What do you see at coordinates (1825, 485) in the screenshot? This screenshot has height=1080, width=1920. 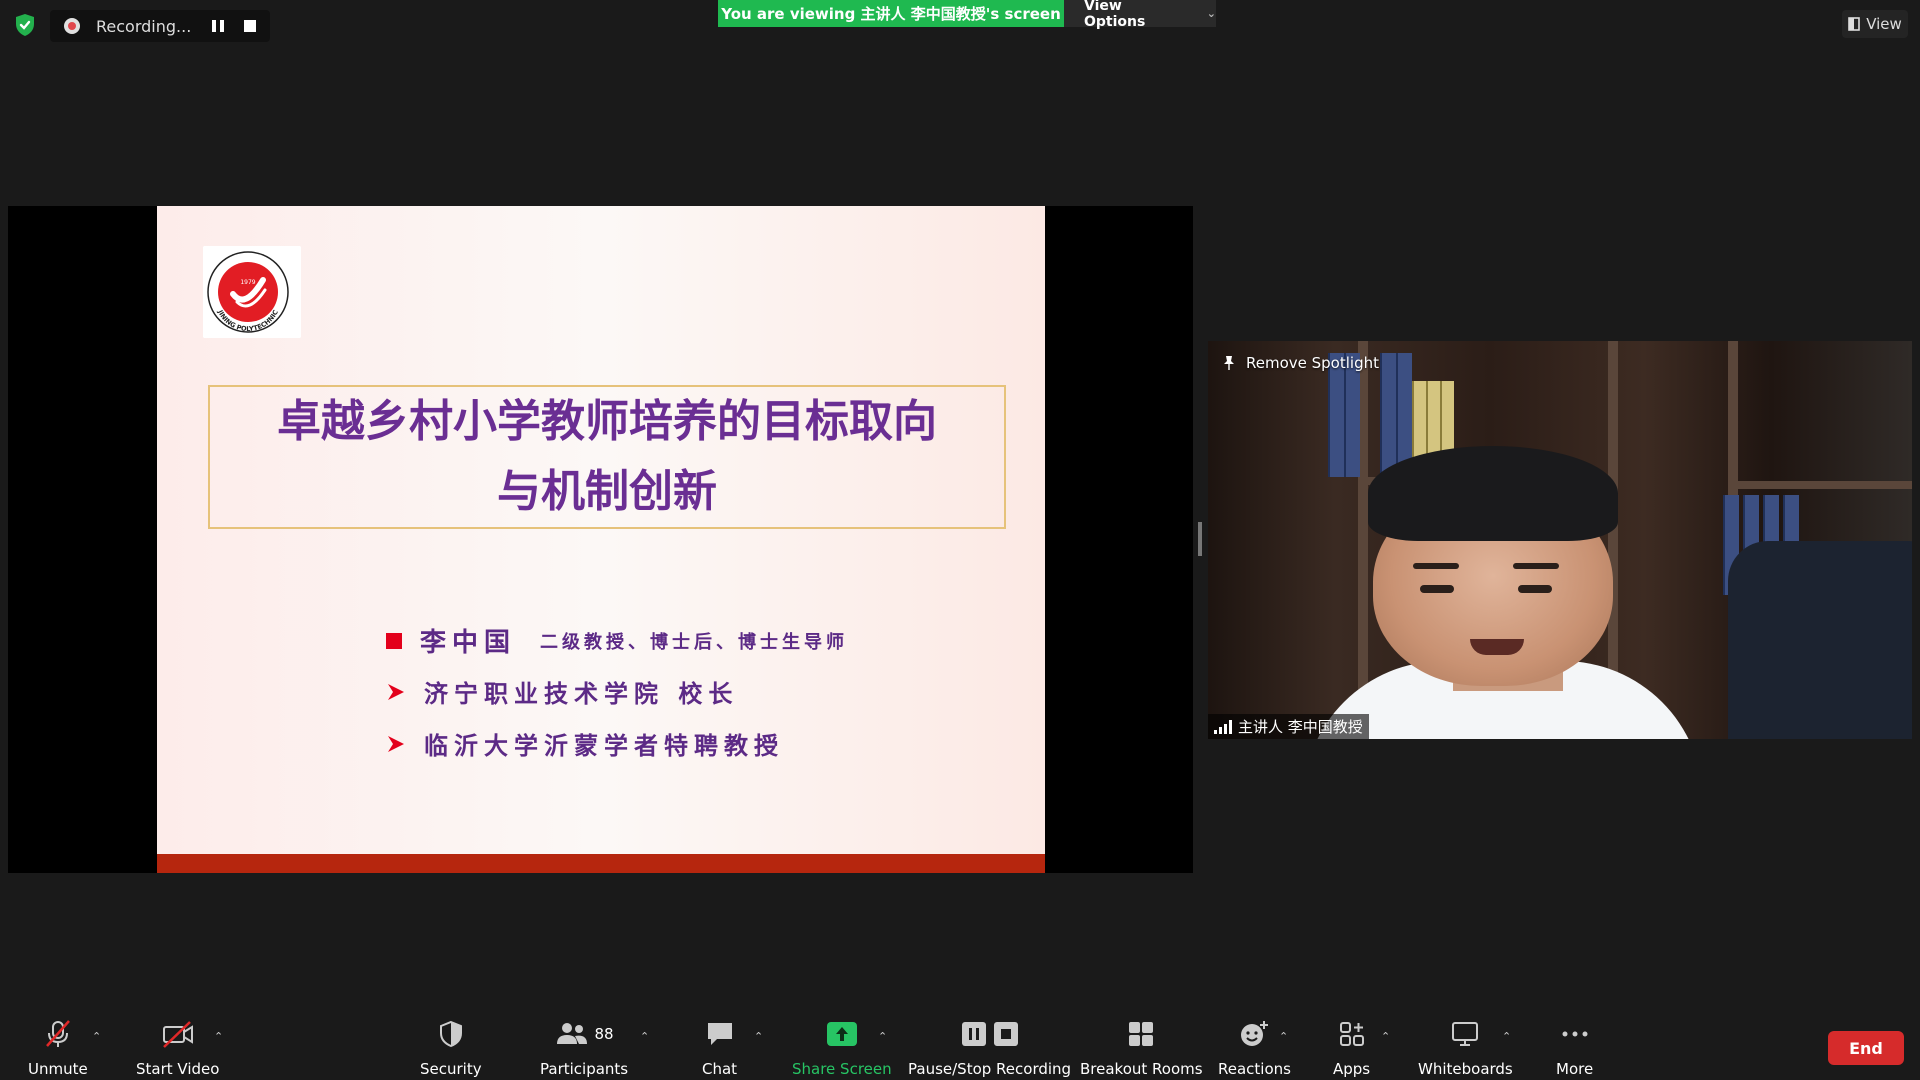 I see `shelf` at bounding box center [1825, 485].